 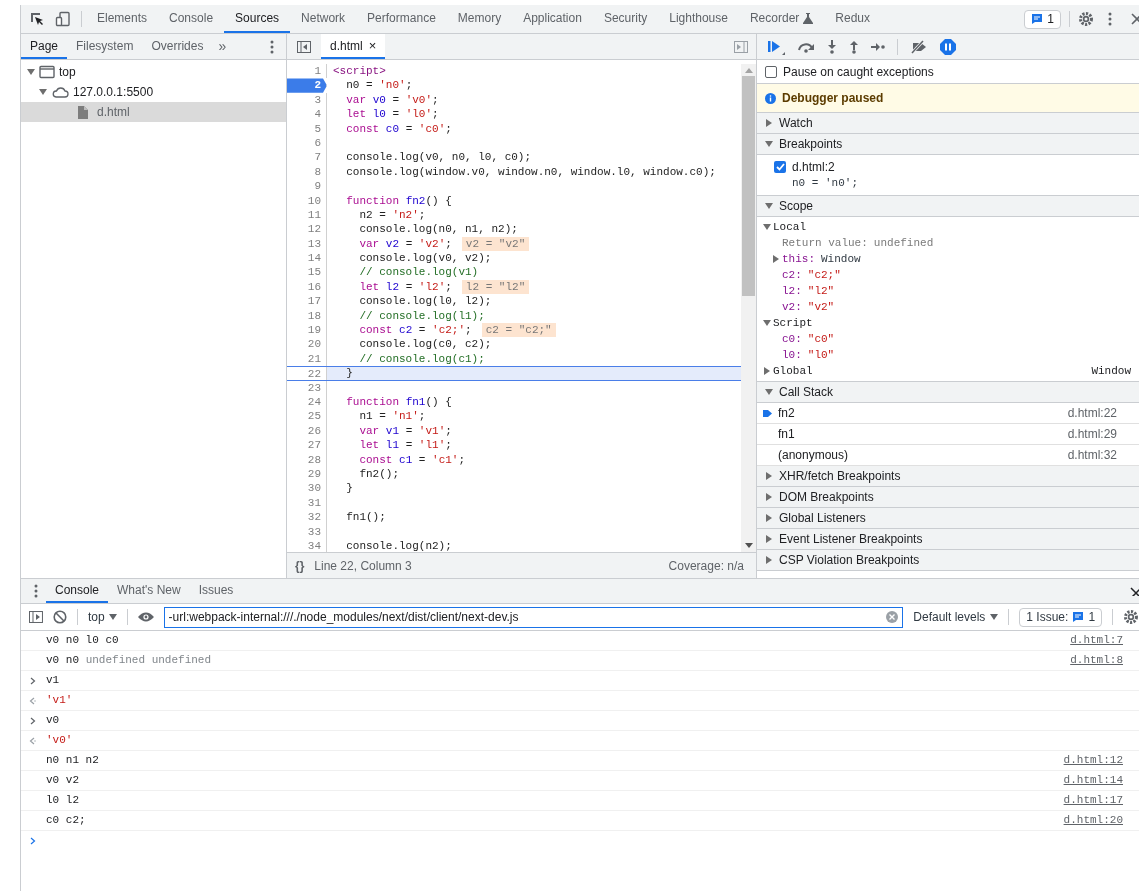 I want to click on navigator-tab: Filesystem, so click(x=105, y=46).